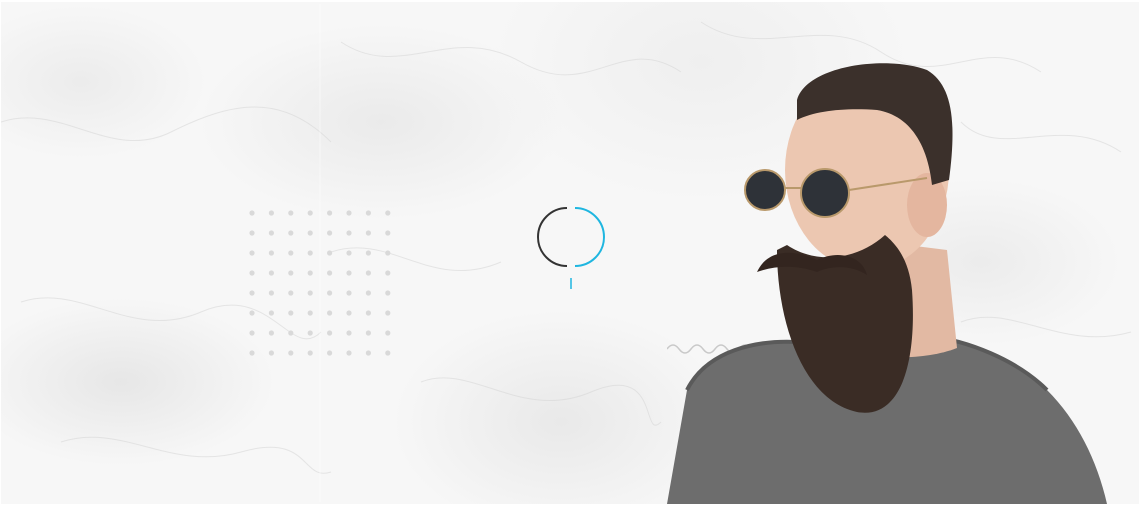 This screenshot has height=506, width=1140. I want to click on dot-grid-decoration, so click(320, 281).